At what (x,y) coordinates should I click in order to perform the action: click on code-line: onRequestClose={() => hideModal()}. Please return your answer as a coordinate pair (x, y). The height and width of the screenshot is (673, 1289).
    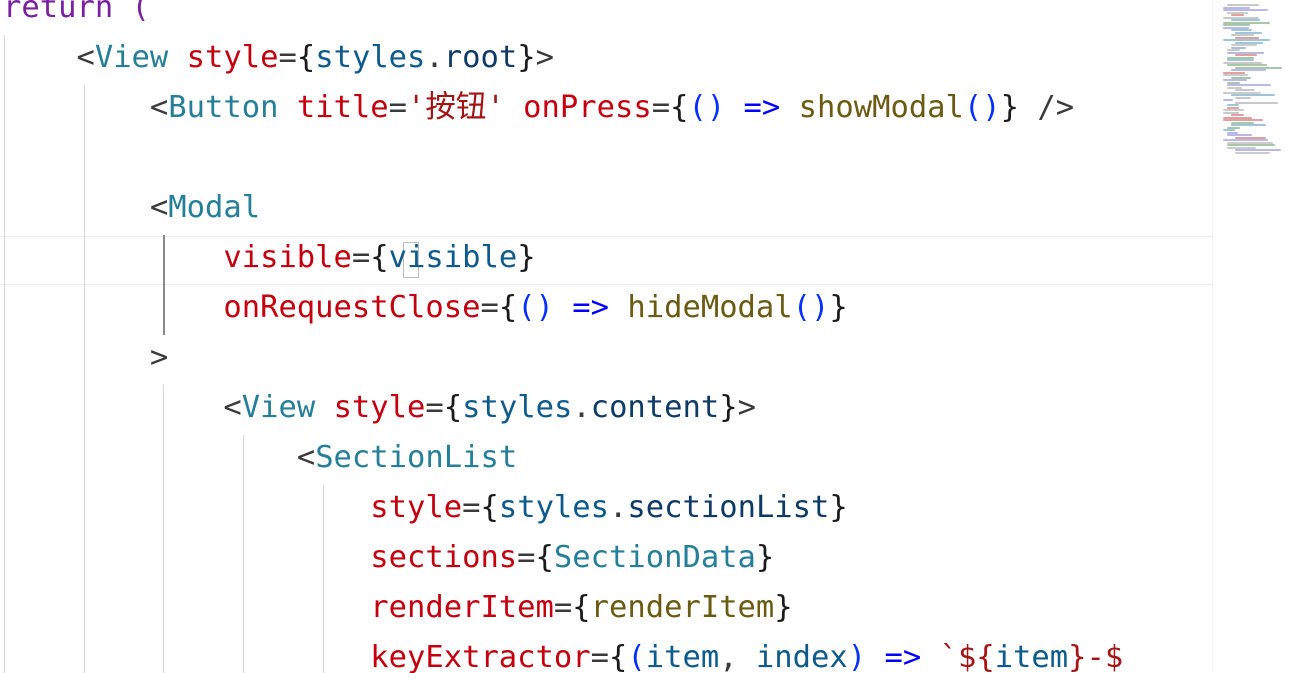
    Looking at the image, I should click on (425, 308).